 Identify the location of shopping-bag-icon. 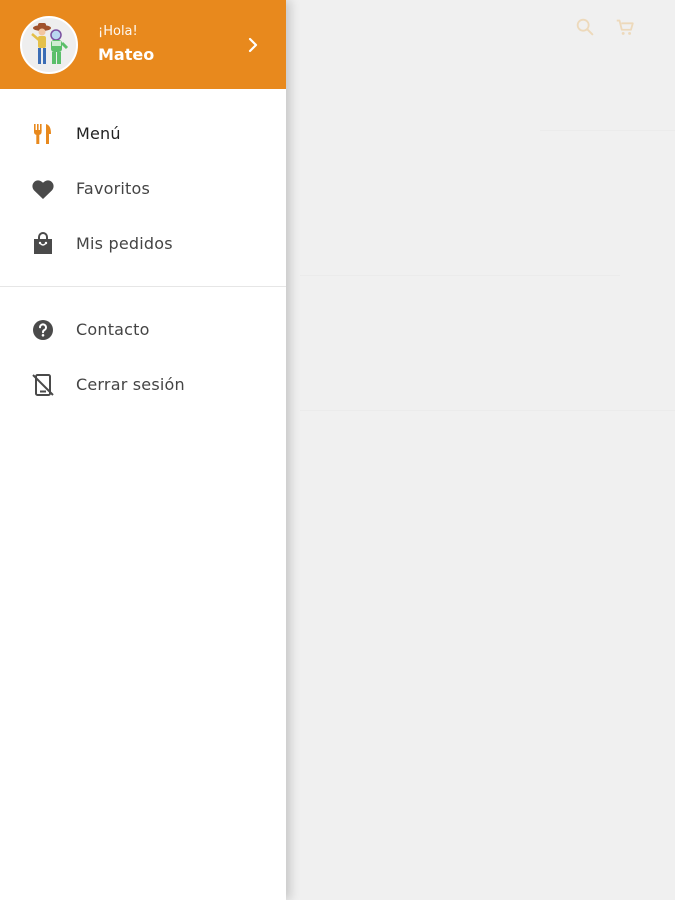
(43, 244).